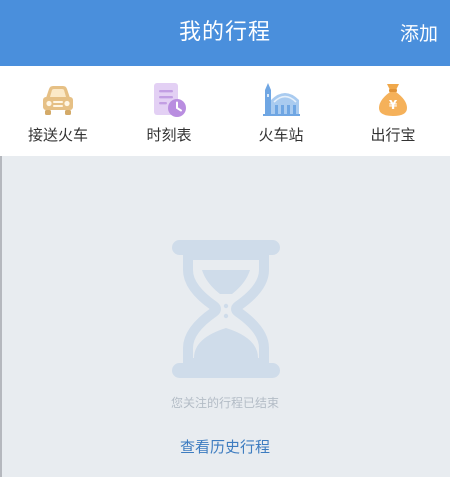  I want to click on top-bar: 我的行程 添加, so click(225, 33).